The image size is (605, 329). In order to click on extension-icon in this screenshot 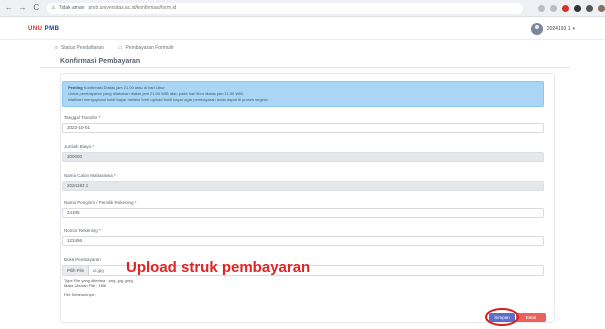, I will do `click(553, 8)`.